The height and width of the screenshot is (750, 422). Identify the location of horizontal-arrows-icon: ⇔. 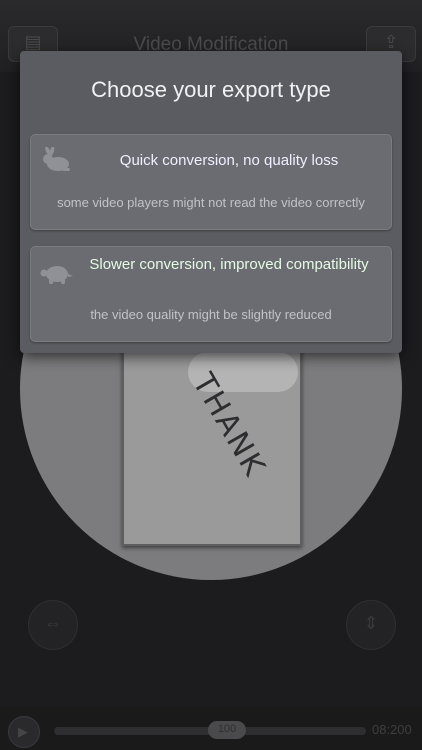
(53, 623).